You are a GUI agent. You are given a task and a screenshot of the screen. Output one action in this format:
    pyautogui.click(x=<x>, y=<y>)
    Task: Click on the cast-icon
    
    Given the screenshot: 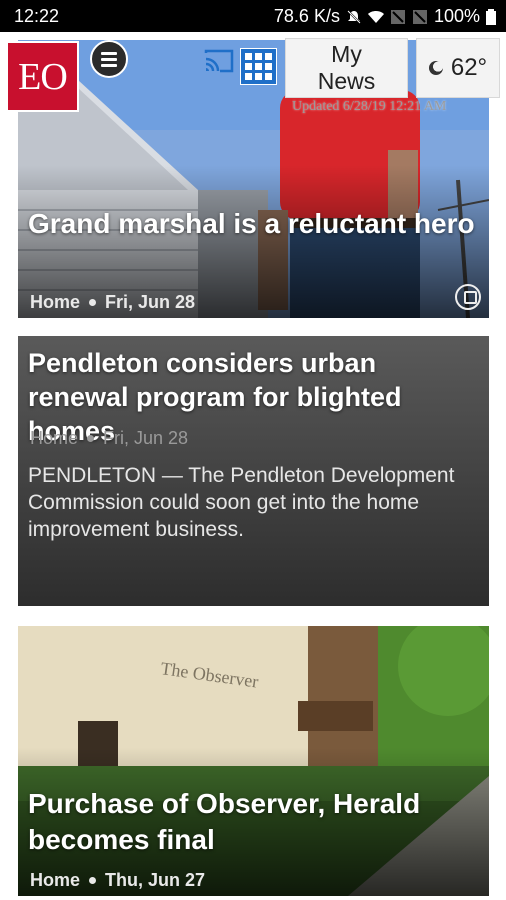 What is the action you would take?
    pyautogui.click(x=219, y=61)
    